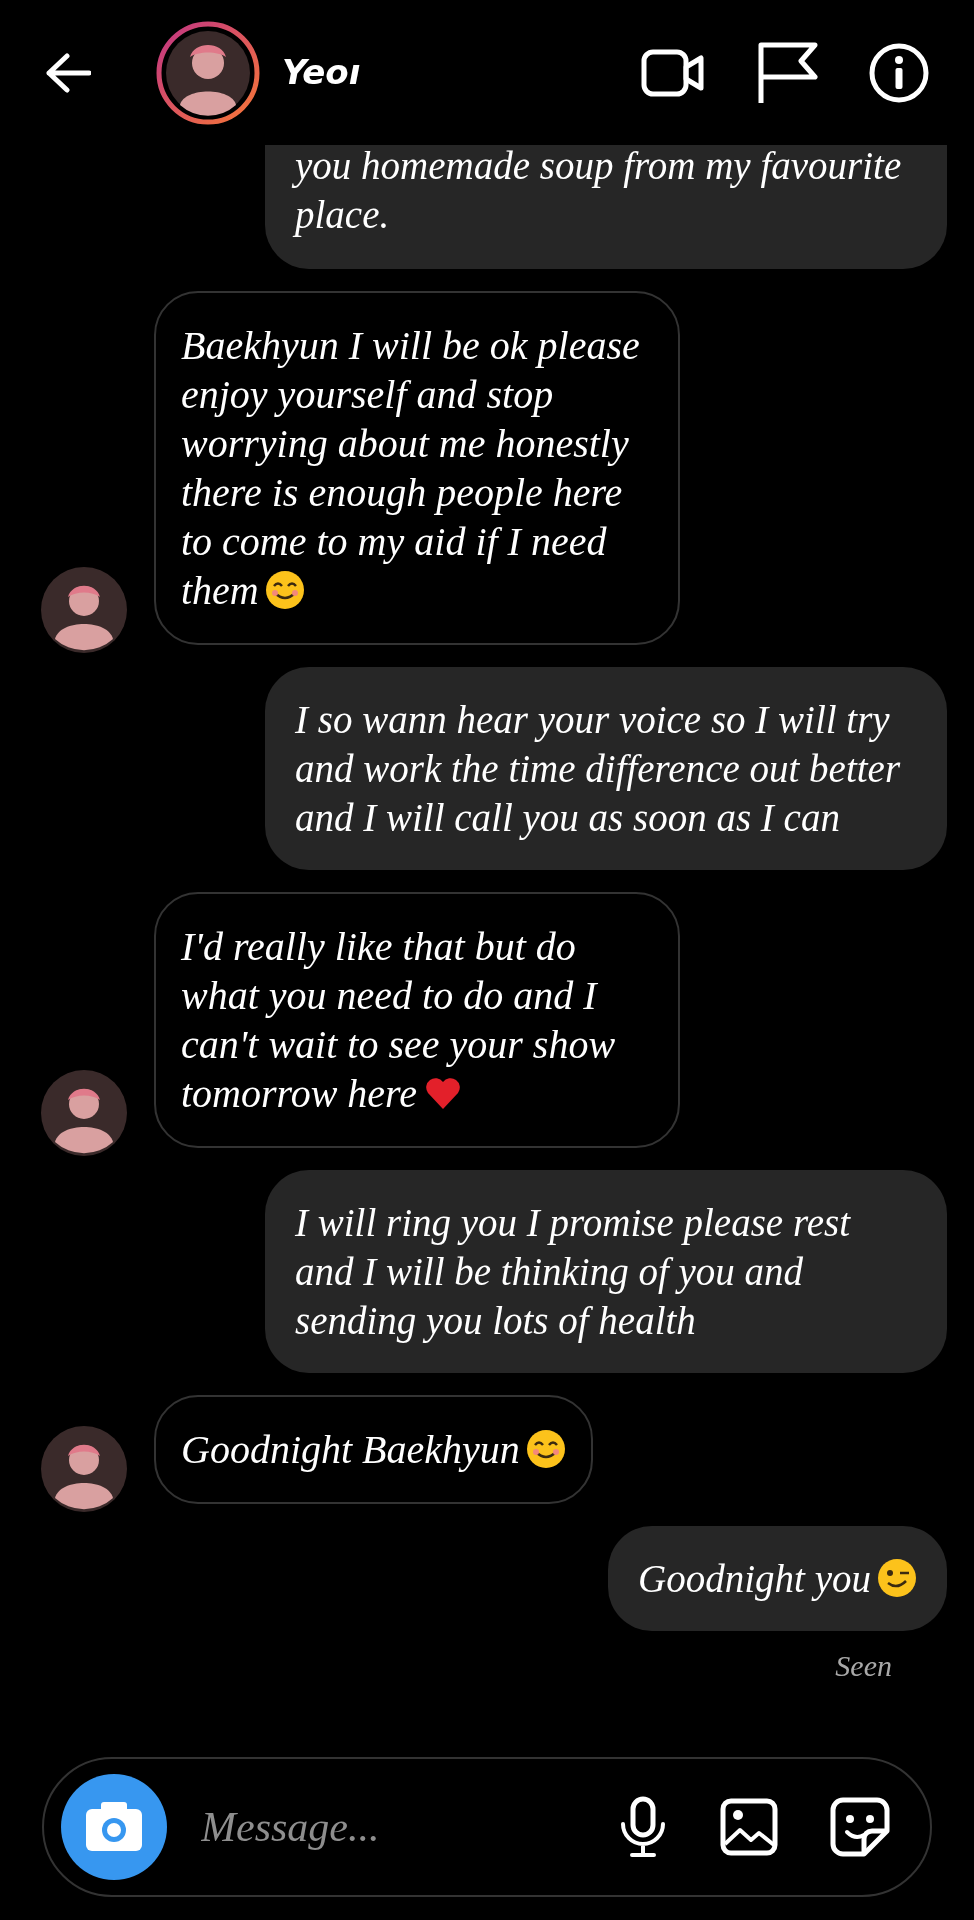 The image size is (974, 1920). Describe the element at coordinates (417, 468) in the screenshot. I see `received-message: Baekhyun I will be ok please enjoy yourself and stop worrying about me honestly there is enough people here to come to my aid if I need them` at that location.